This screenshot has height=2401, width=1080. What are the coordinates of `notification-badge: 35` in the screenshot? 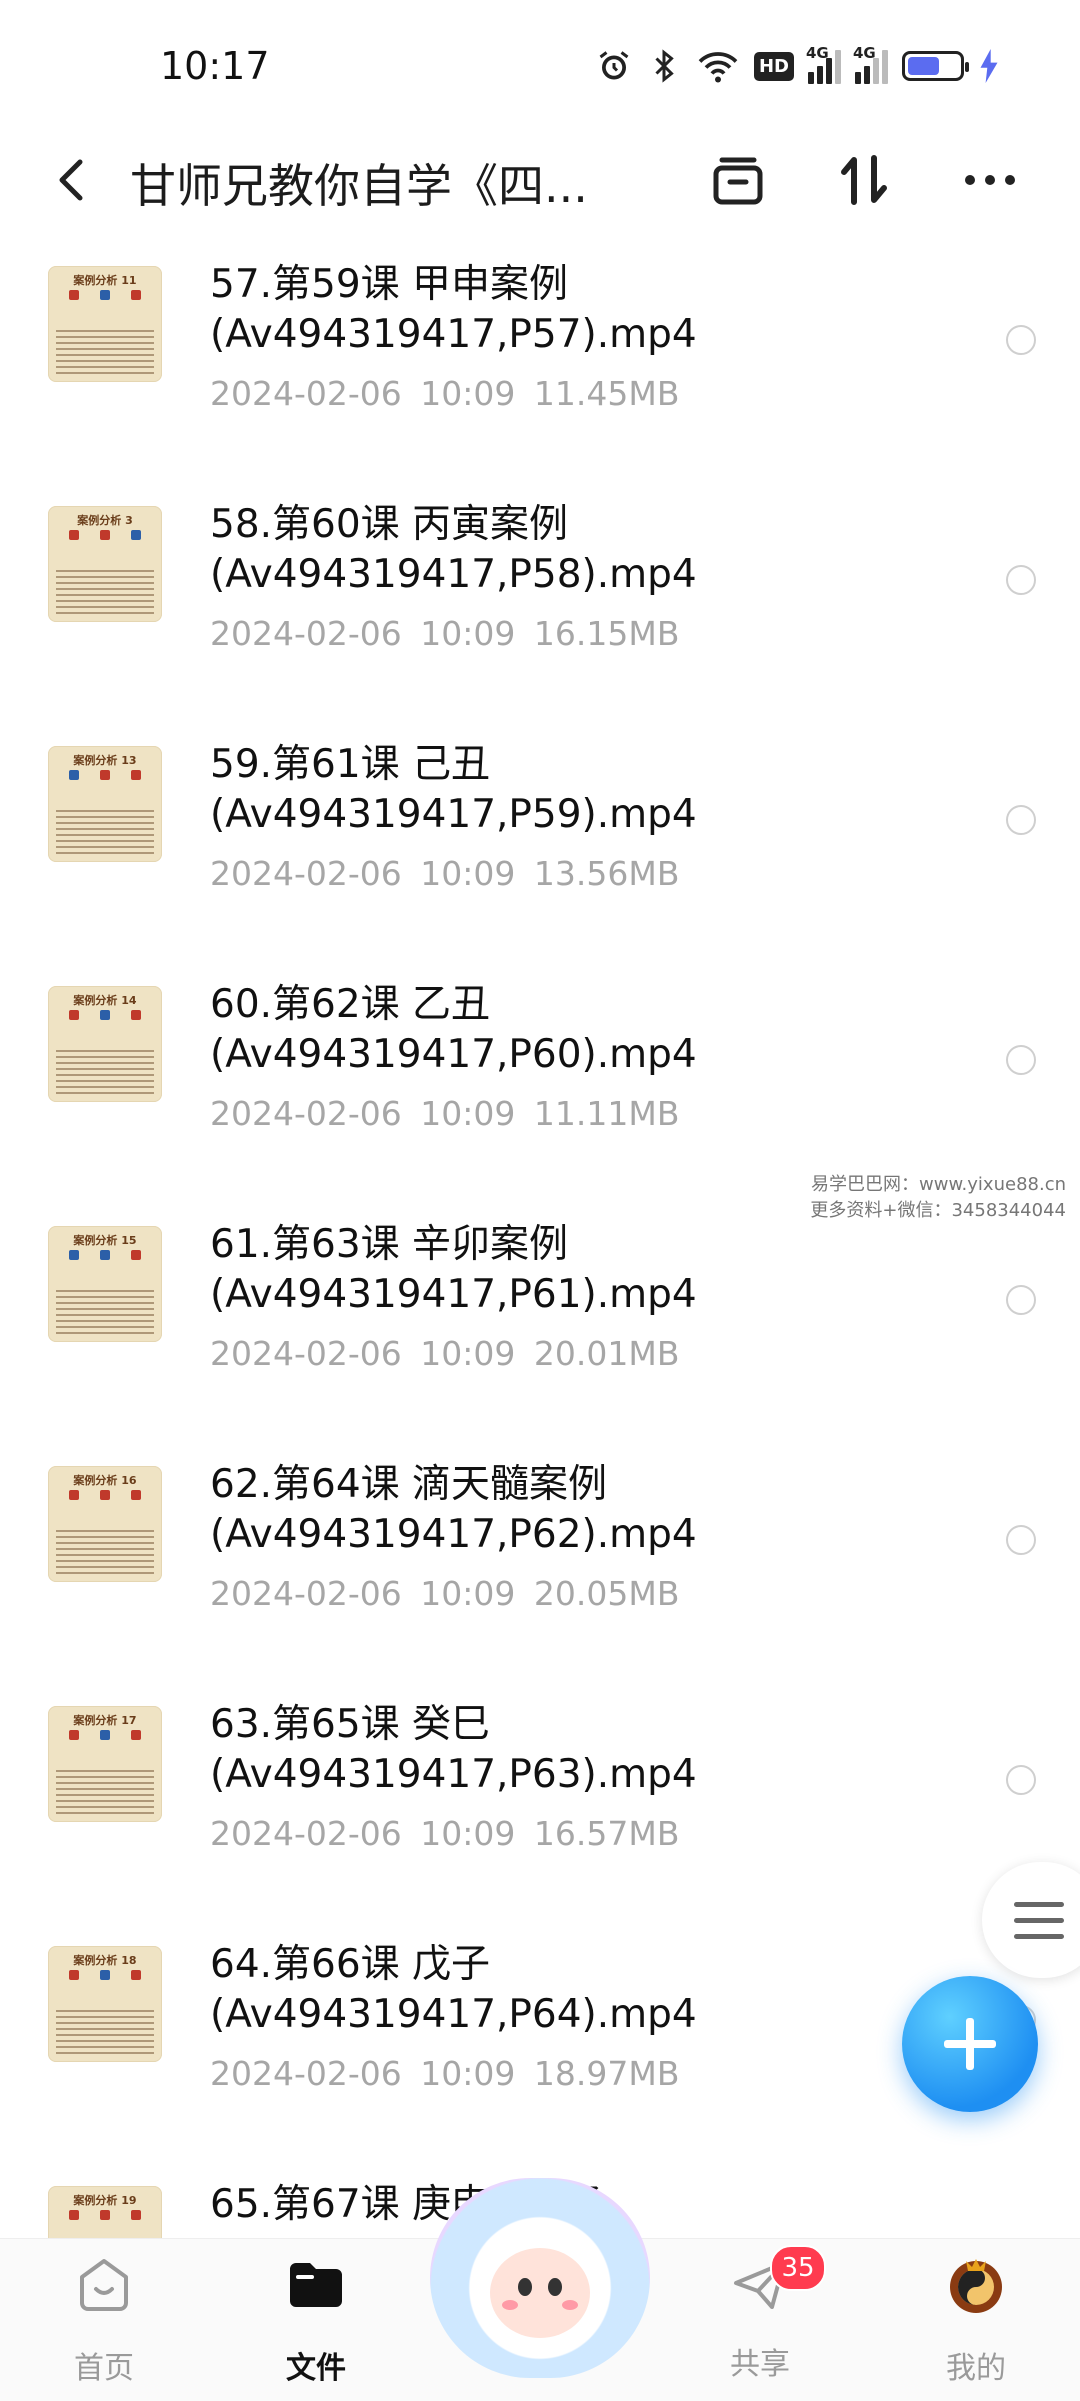 It's located at (798, 2268).